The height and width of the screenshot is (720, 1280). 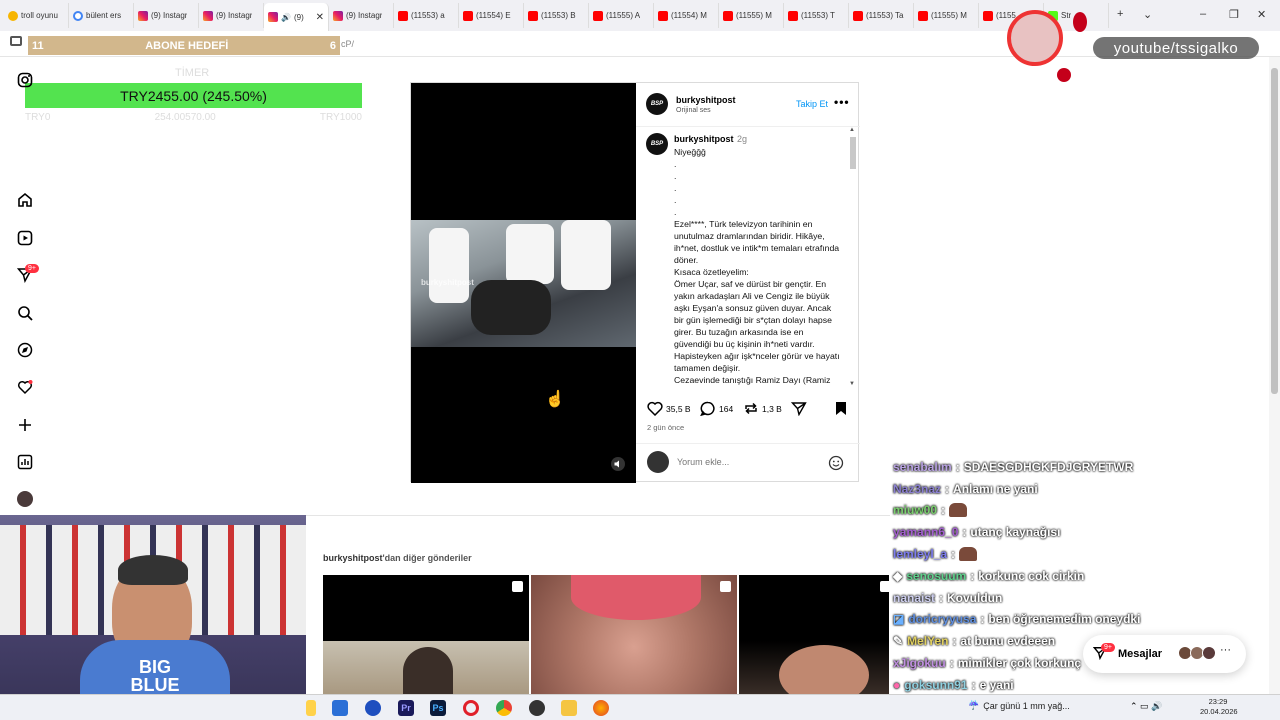 What do you see at coordinates (25, 387) in the screenshot?
I see `notifications-heart-icon` at bounding box center [25, 387].